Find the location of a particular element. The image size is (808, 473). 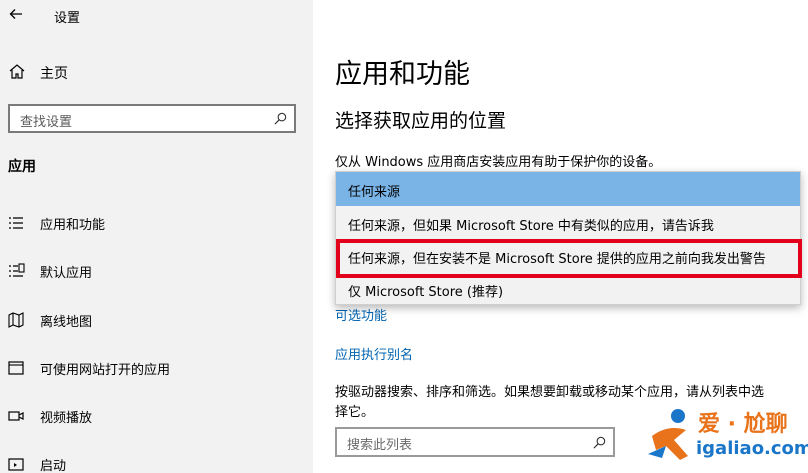

watermark-logo: 爱 · 尬聊 igaliao.com is located at coordinates (726, 437).